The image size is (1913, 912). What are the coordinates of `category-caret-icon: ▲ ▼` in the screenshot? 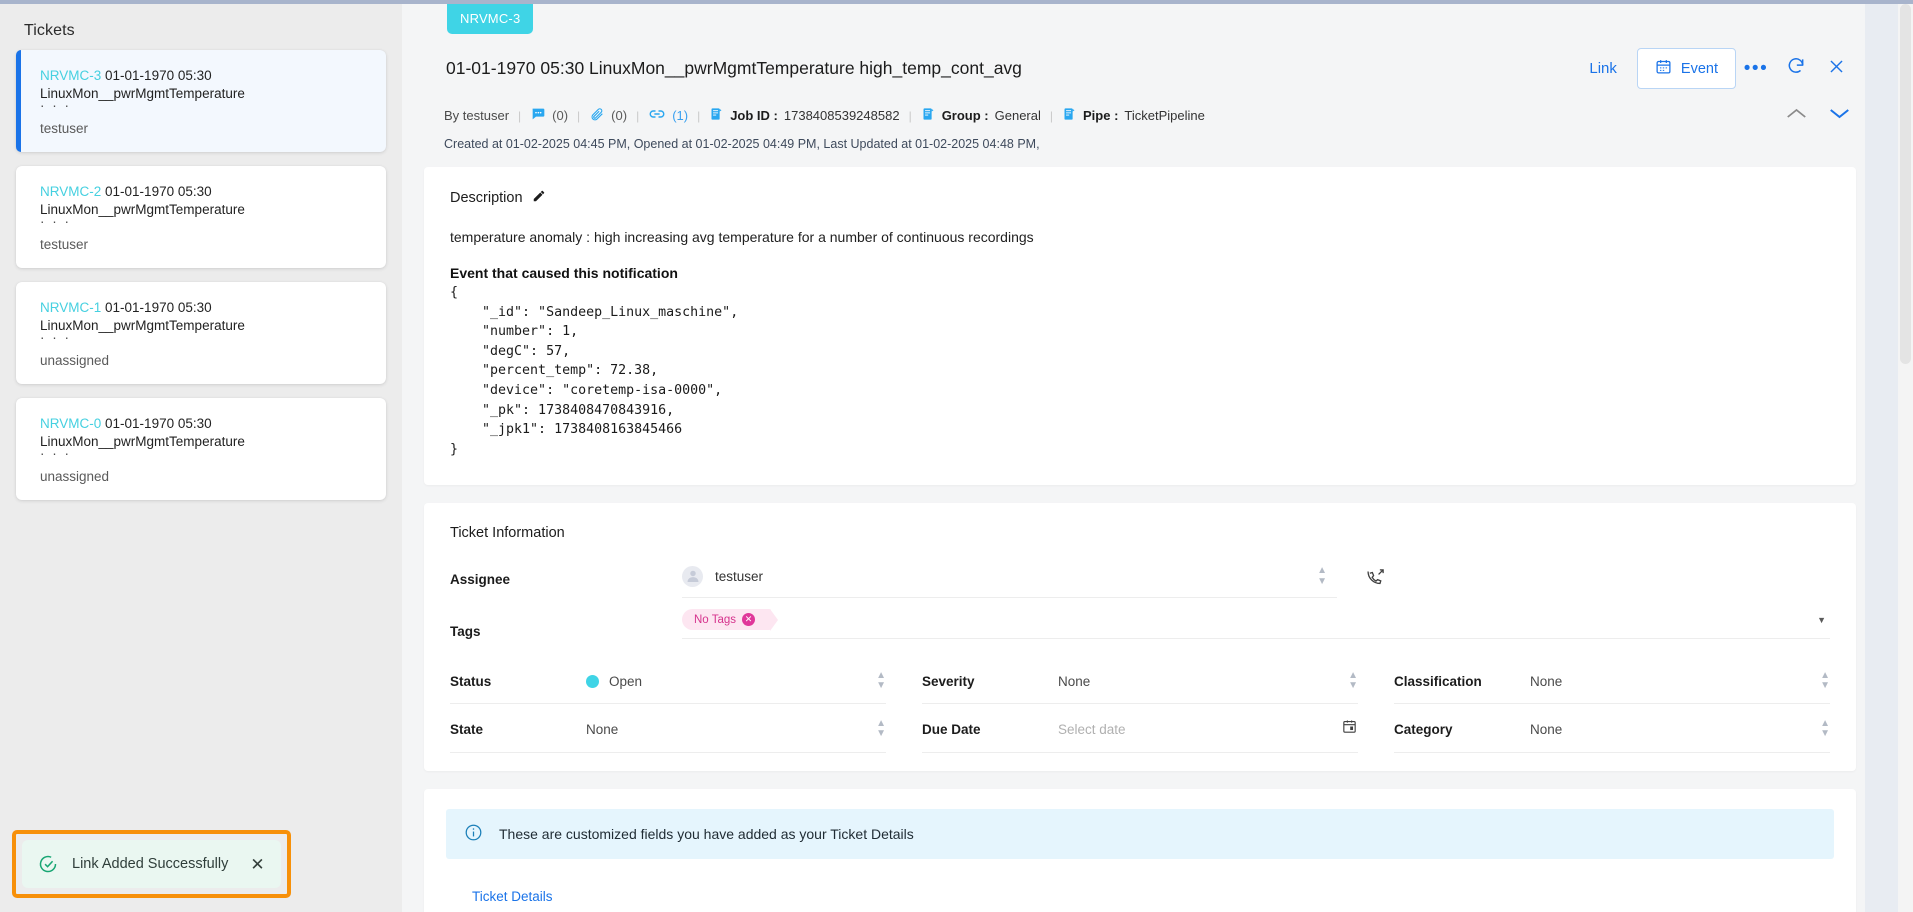 It's located at (1825, 729).